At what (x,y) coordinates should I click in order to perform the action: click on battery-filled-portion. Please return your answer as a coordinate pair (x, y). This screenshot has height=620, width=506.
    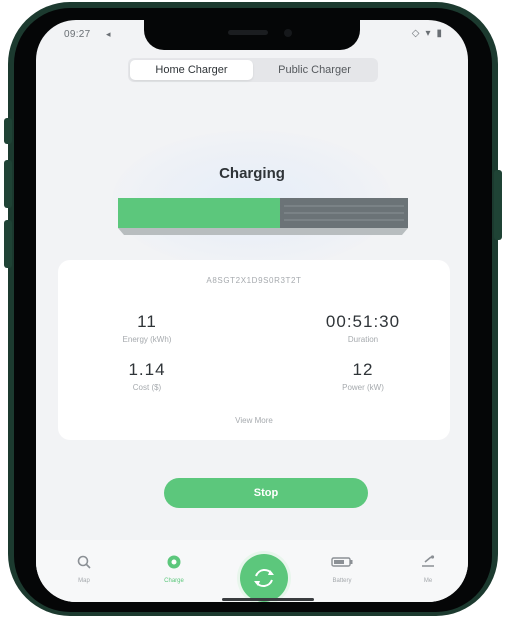
    Looking at the image, I should click on (199, 213).